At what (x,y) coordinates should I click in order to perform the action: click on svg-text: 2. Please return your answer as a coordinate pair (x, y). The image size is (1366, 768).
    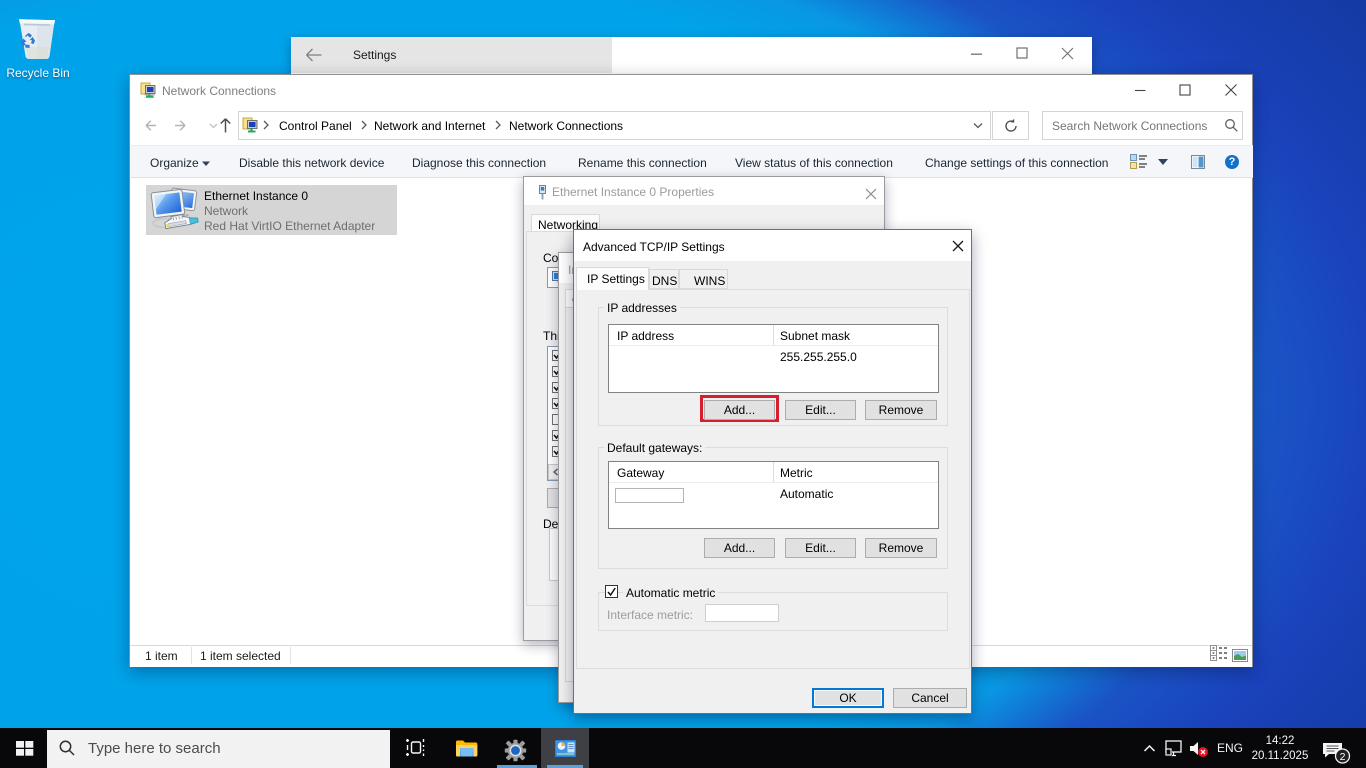
    Looking at the image, I should click on (1343, 757).